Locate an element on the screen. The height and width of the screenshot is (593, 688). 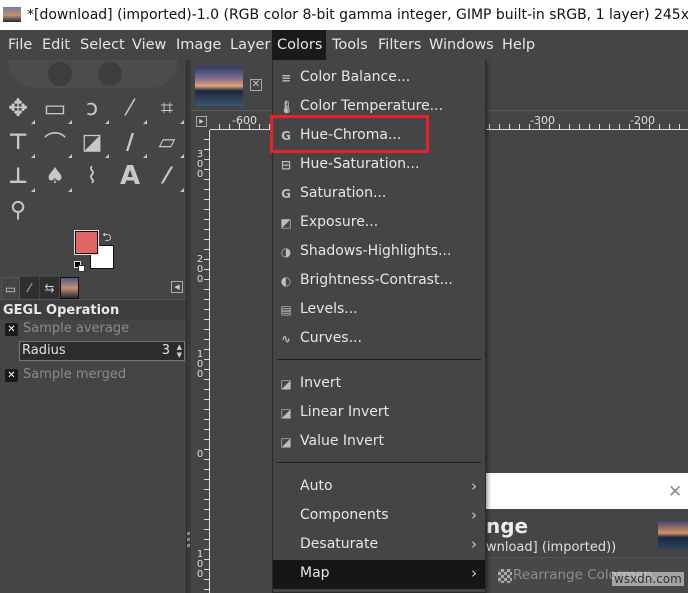
dock-tabs: ▭ ⁄ ⇆ ◀ is located at coordinates (93, 288).